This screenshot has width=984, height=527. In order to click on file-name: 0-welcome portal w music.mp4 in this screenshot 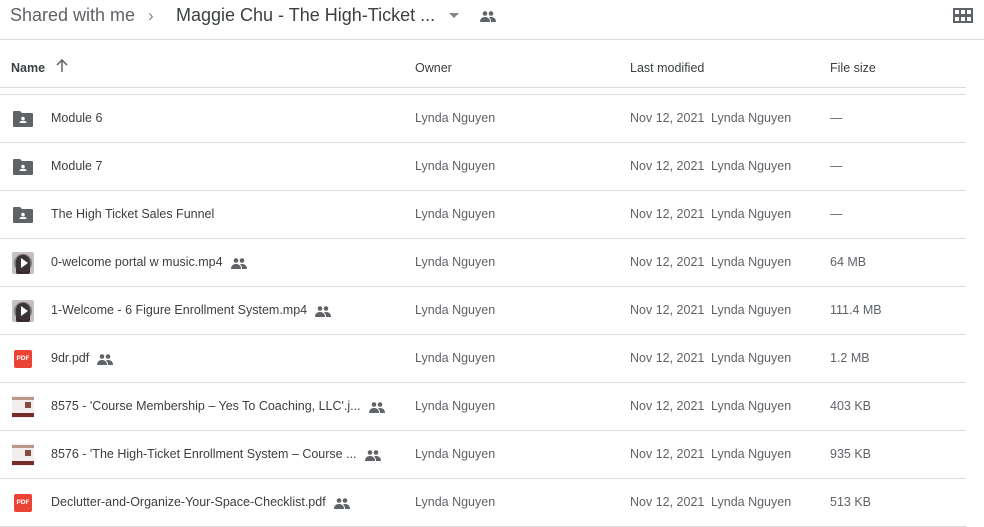, I will do `click(137, 262)`.